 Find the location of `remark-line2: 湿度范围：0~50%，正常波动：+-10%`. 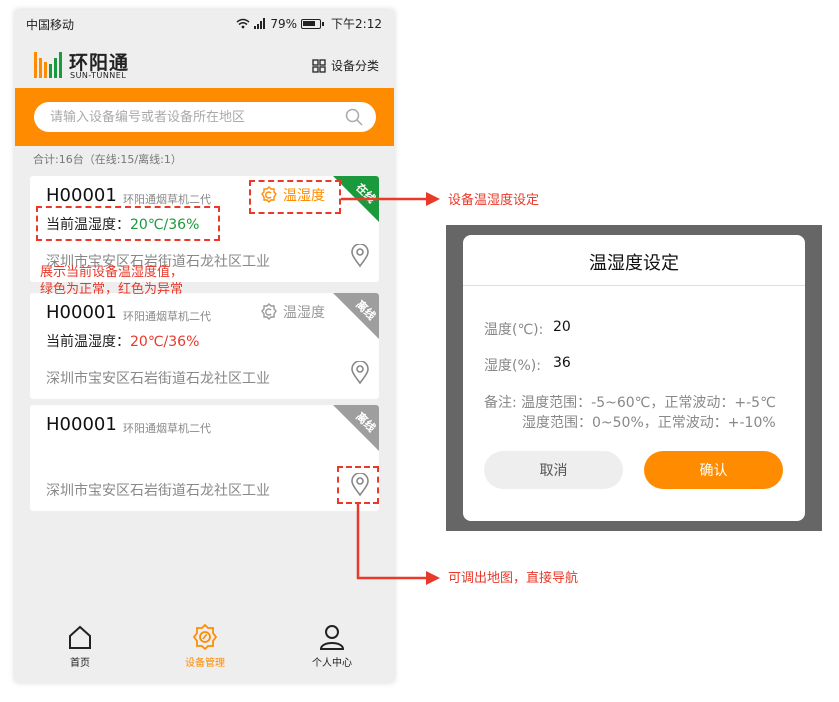

remark-line2: 湿度范围：0~50%，正常波动：+-10% is located at coordinates (649, 423).